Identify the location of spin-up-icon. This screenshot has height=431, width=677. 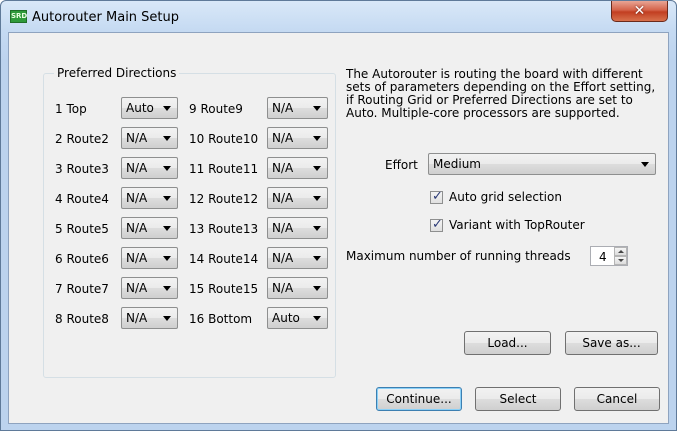
(620, 251).